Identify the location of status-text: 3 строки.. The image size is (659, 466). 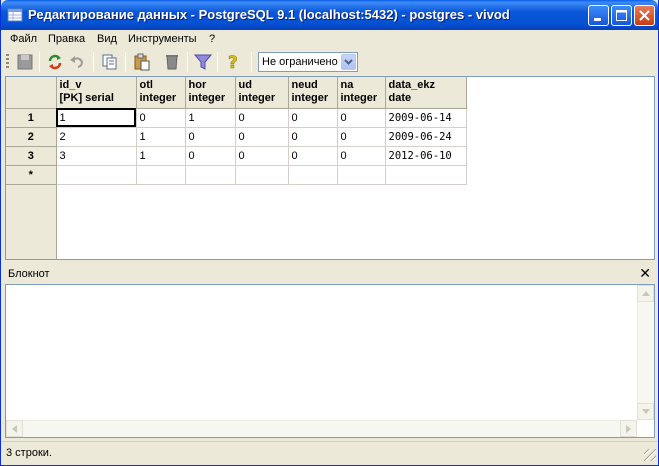
(29, 453).